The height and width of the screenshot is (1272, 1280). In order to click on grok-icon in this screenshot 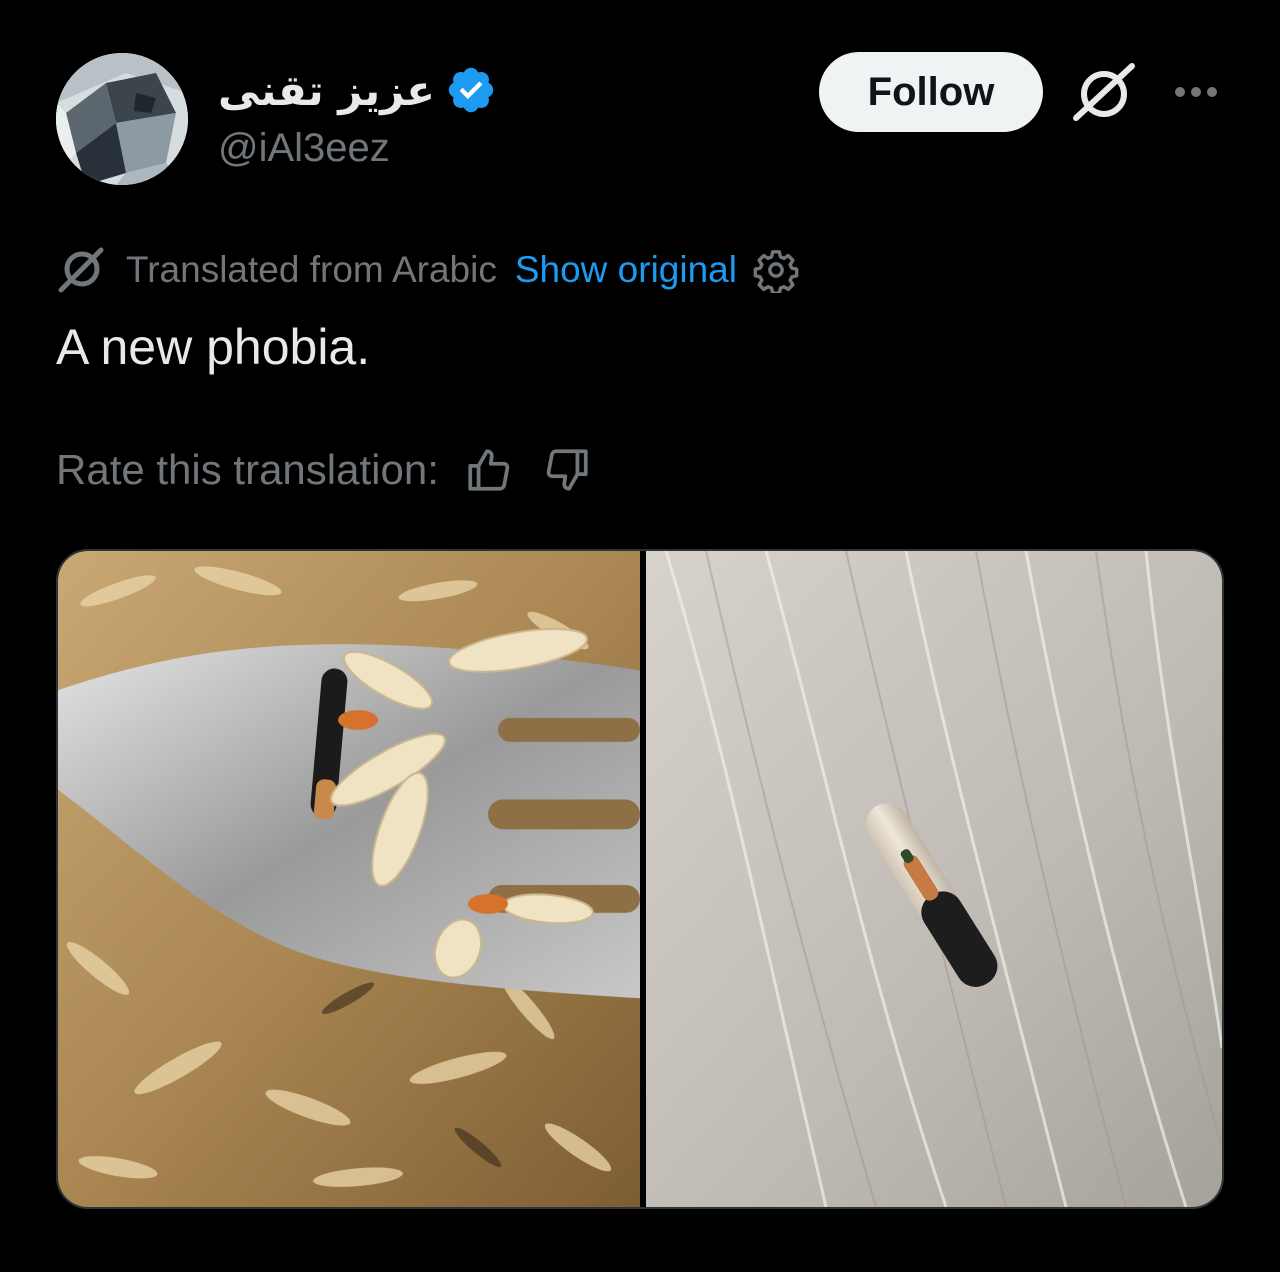, I will do `click(1104, 92)`.